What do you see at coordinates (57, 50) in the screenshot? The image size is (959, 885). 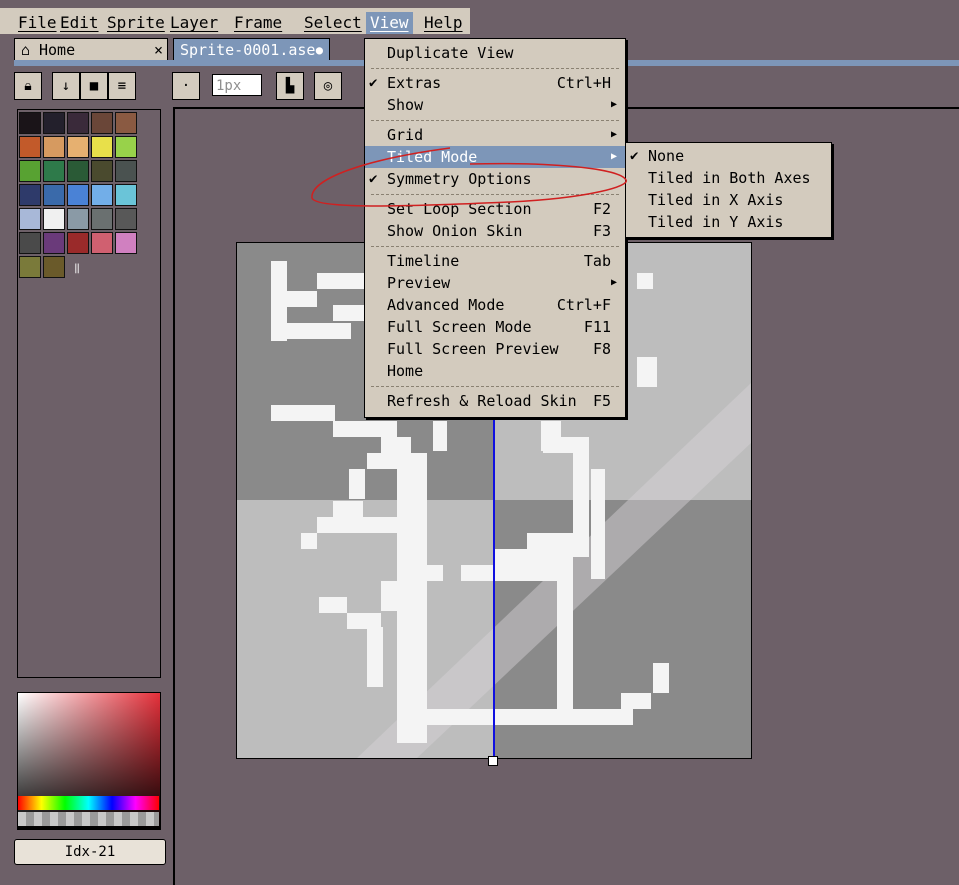 I see `tab-home-label: Home` at bounding box center [57, 50].